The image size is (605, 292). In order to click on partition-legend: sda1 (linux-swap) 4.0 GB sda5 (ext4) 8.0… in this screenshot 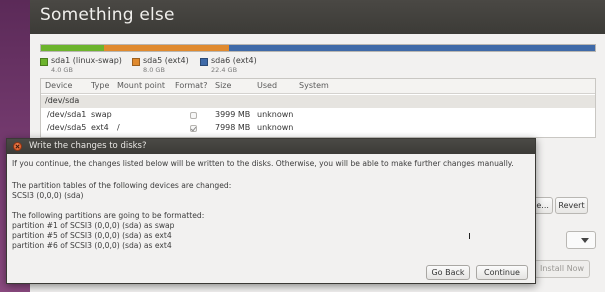, I will do `click(318, 66)`.